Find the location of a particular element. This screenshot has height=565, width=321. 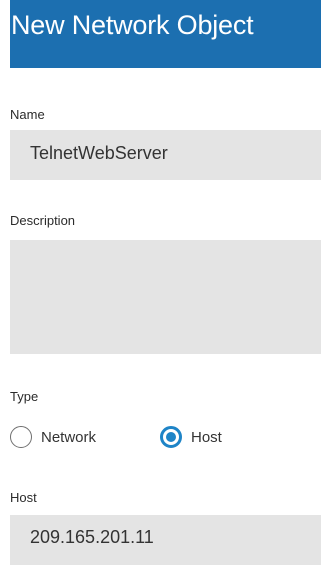

name-label: Name is located at coordinates (27, 114).